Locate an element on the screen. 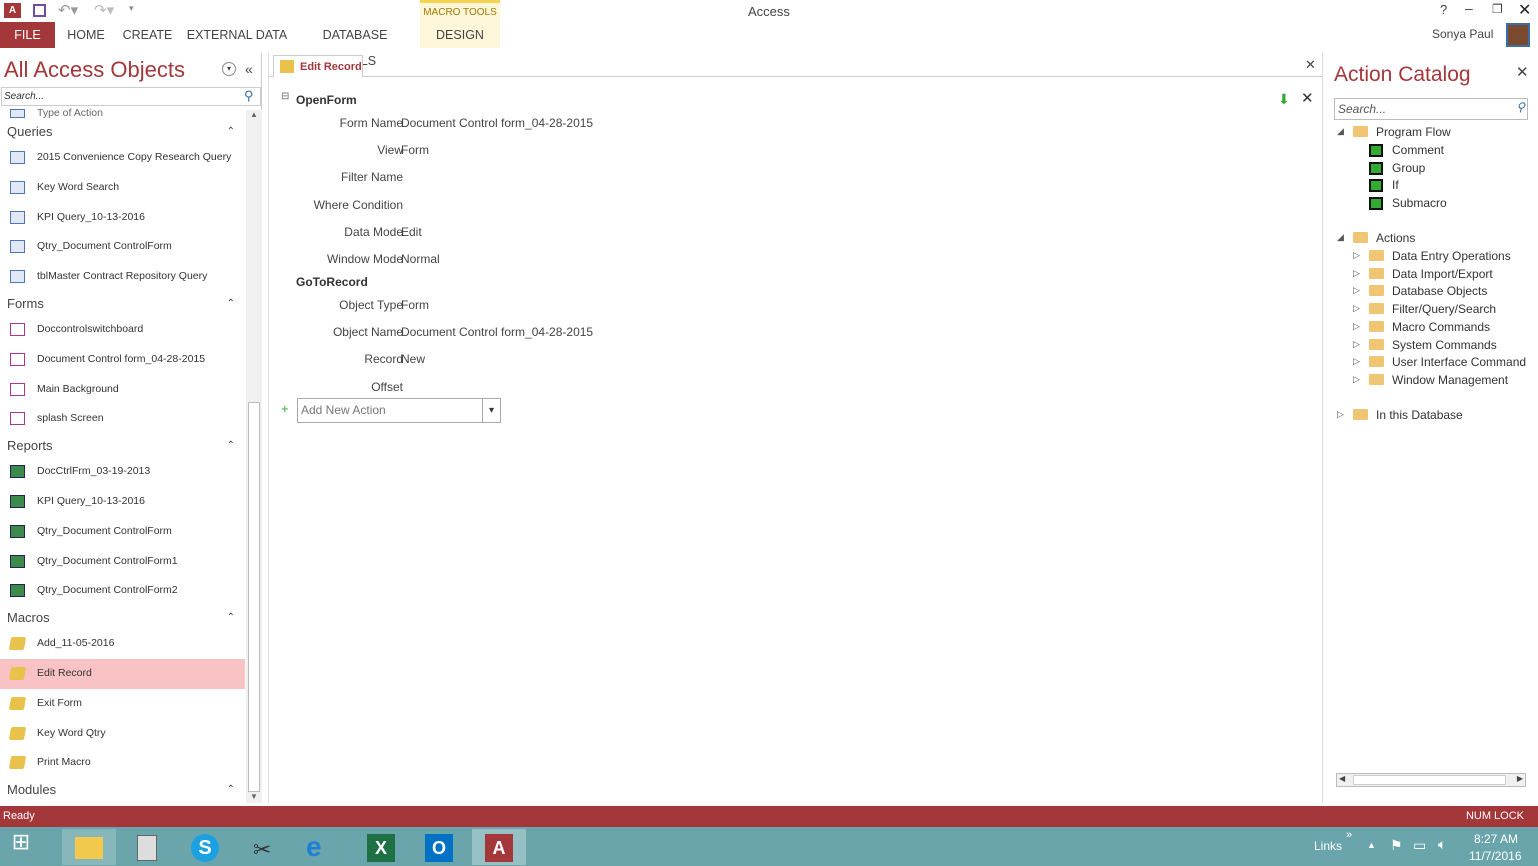 The image size is (1538, 866). tree-flow-item: Submacro is located at coordinates (1419, 203).